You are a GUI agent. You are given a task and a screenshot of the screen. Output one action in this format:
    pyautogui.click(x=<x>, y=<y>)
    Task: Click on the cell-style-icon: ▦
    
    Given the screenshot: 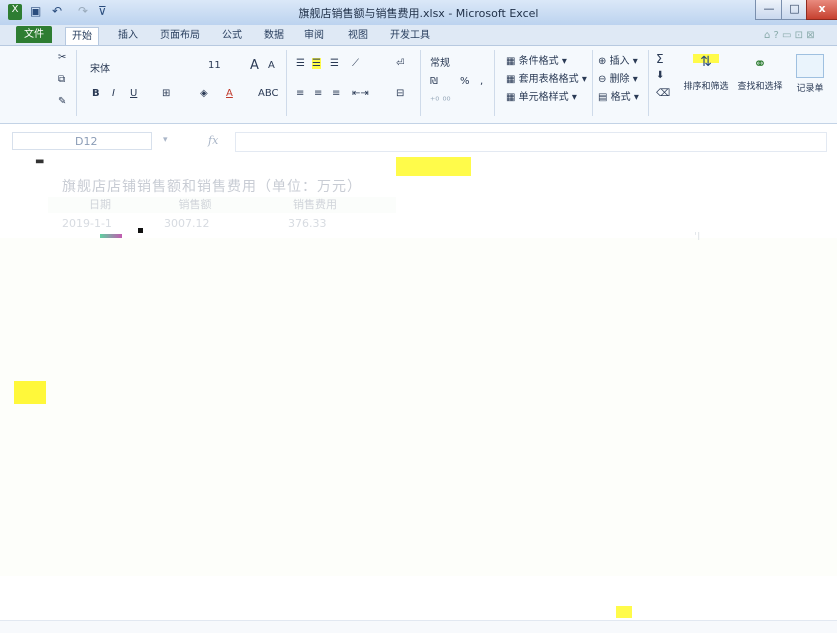 What is the action you would take?
    pyautogui.click(x=512, y=97)
    